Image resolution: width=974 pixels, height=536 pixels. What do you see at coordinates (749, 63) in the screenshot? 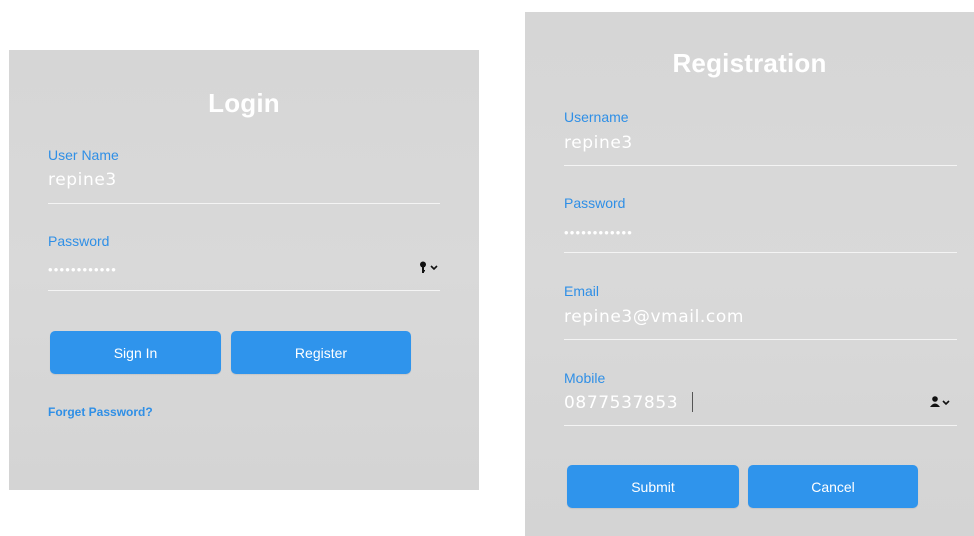
I see `registration-title: Registration` at bounding box center [749, 63].